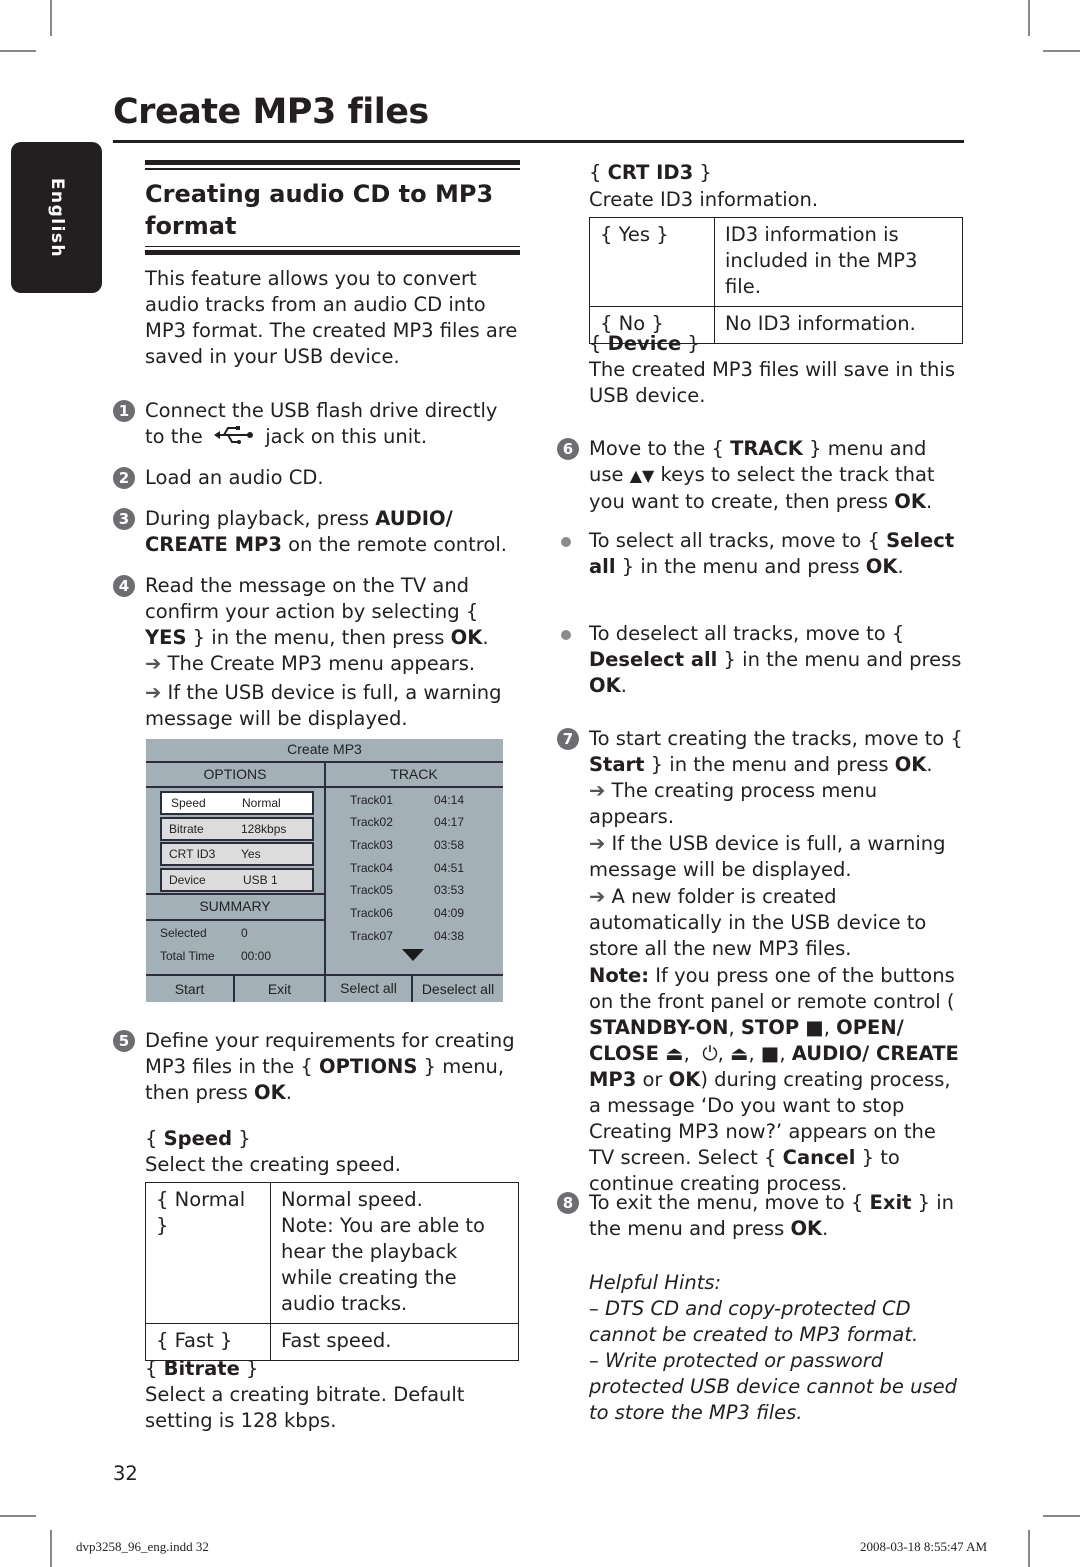  What do you see at coordinates (413, 955) in the screenshot?
I see `scroll-down-icon` at bounding box center [413, 955].